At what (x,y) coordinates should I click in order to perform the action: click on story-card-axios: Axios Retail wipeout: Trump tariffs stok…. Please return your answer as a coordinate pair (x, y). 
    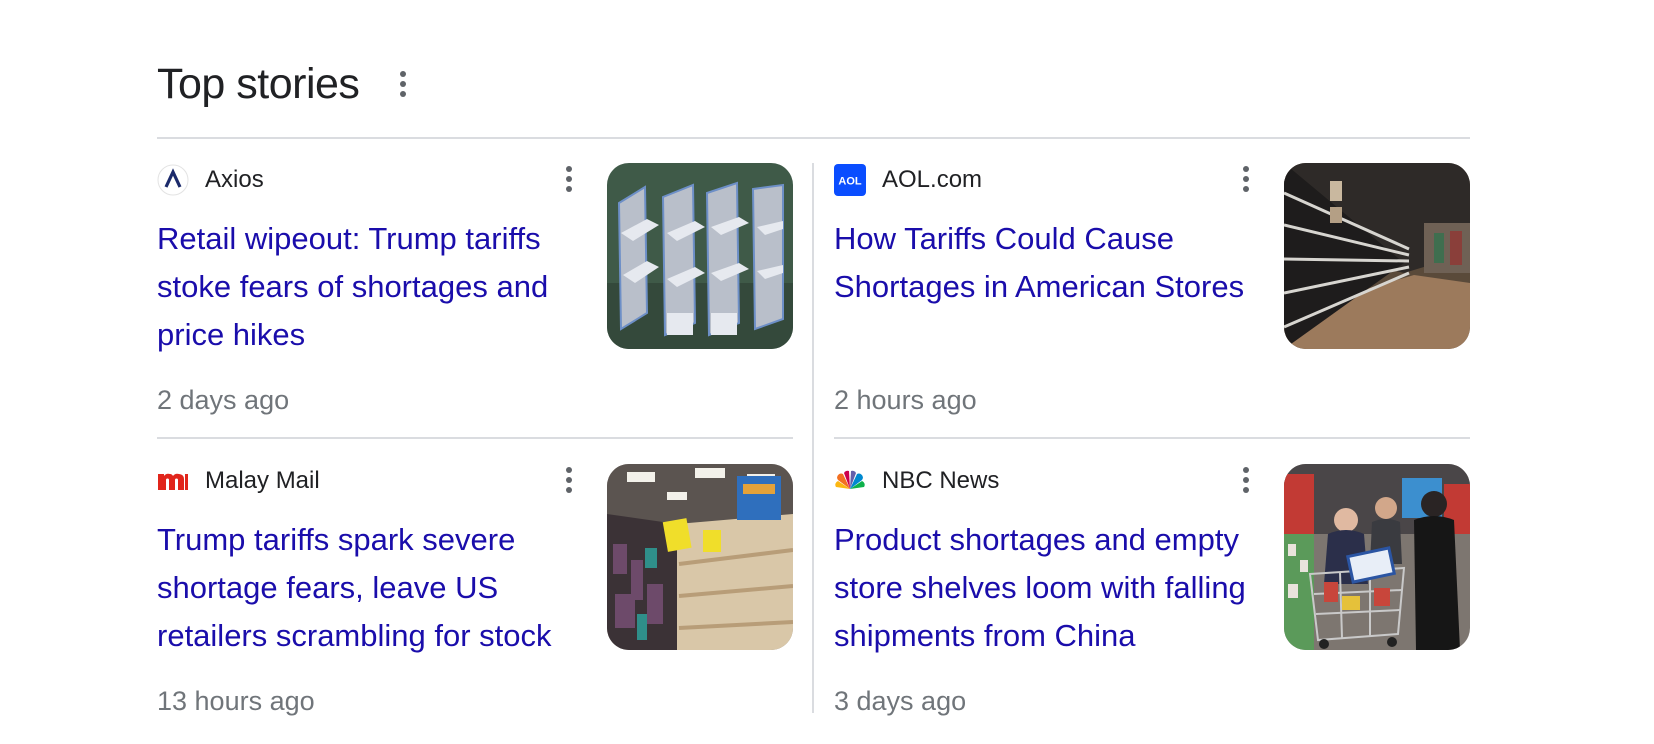
    Looking at the image, I should click on (475, 303).